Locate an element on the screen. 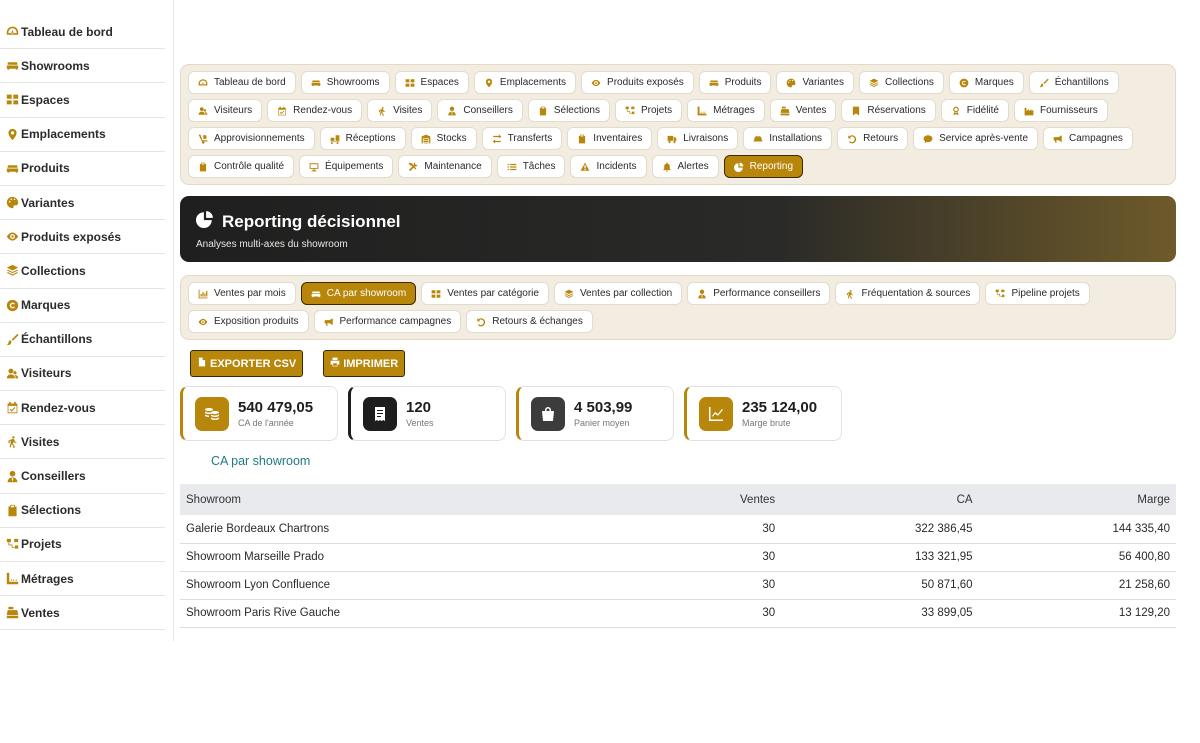 This screenshot has width=1200, height=743. report-tab-pipeline-projets: Pipeline projets is located at coordinates (1037, 293).